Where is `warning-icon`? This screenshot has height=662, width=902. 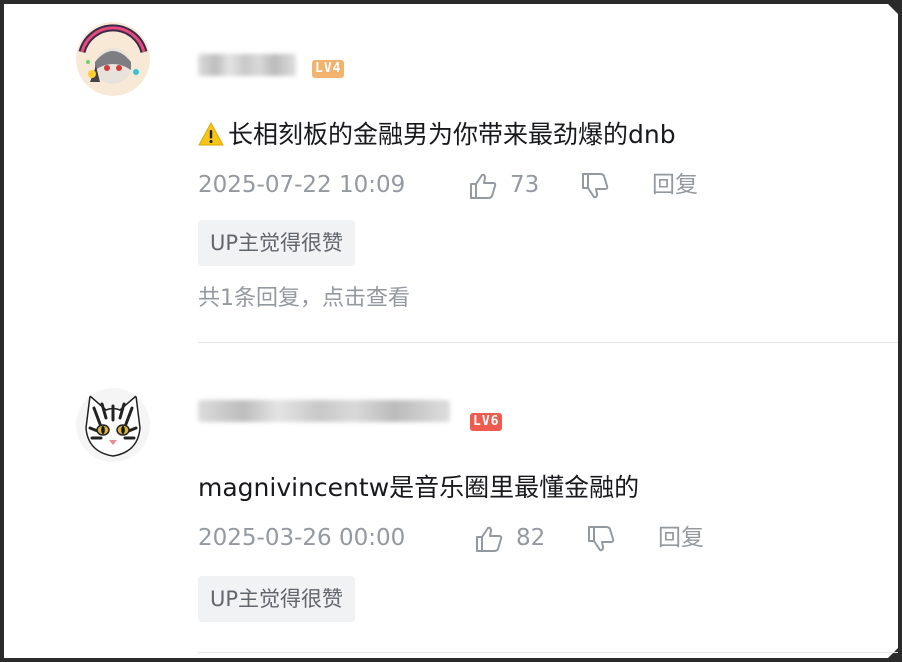
warning-icon is located at coordinates (211, 134).